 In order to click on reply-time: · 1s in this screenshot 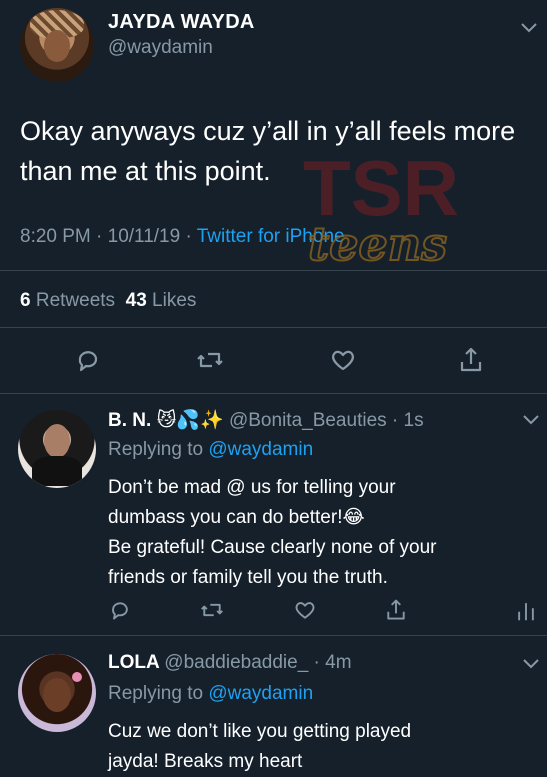, I will do `click(407, 420)`.